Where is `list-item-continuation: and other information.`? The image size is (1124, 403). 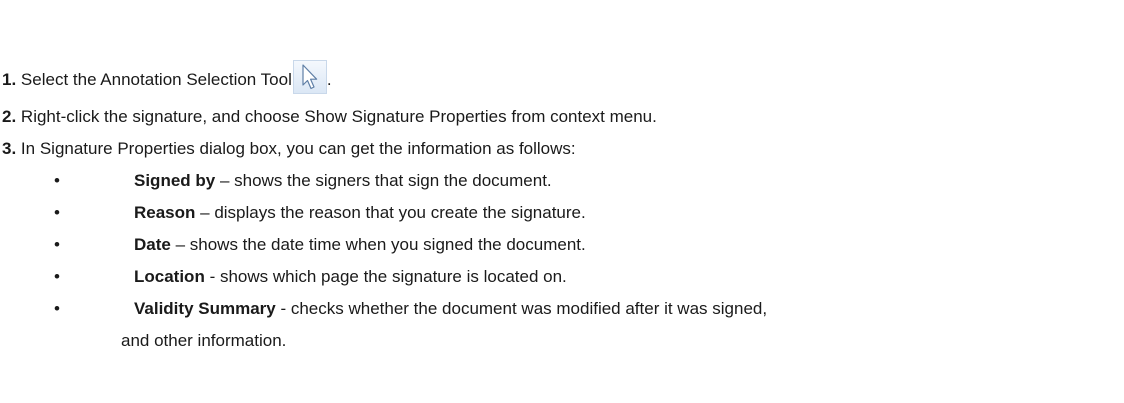 list-item-continuation: and other information. is located at coordinates (204, 340).